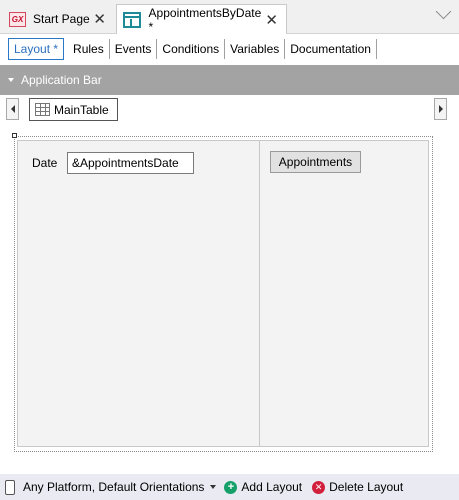  I want to click on application-bar-label: Application Bar, so click(61, 80).